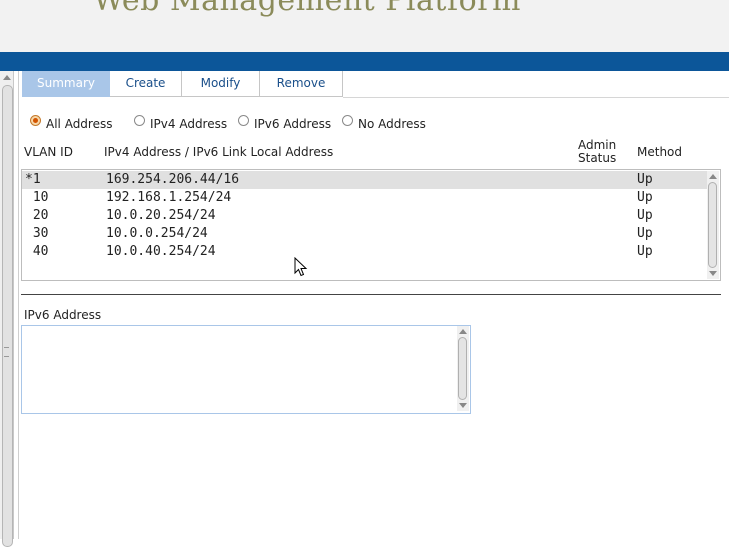  What do you see at coordinates (33, 179) in the screenshot?
I see `vlan-id-cell: *1` at bounding box center [33, 179].